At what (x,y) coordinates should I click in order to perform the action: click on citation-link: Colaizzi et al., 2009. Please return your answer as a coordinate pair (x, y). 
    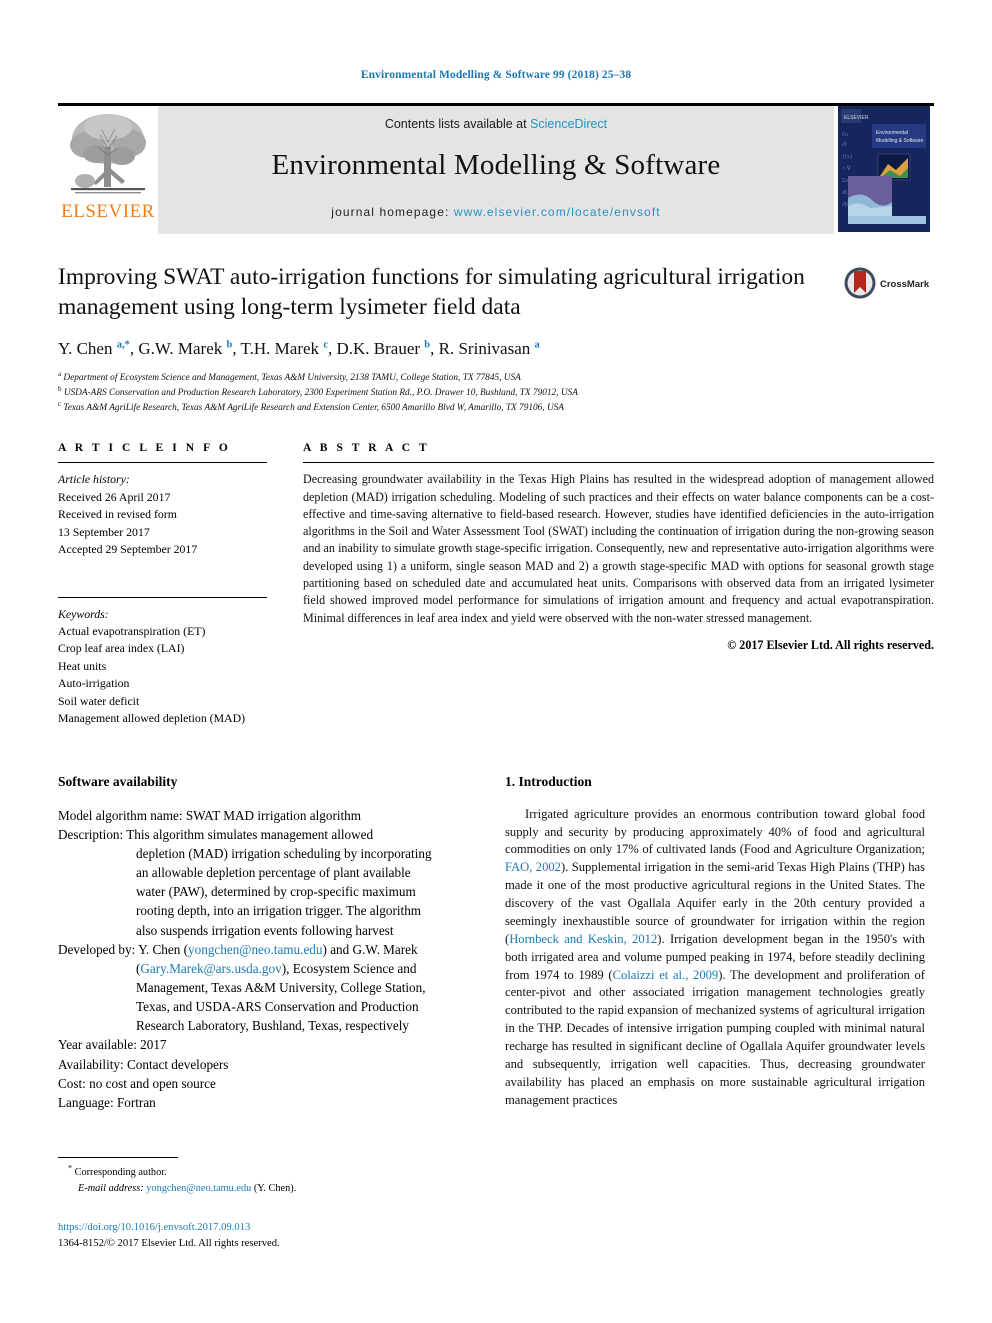
    Looking at the image, I should click on (666, 975).